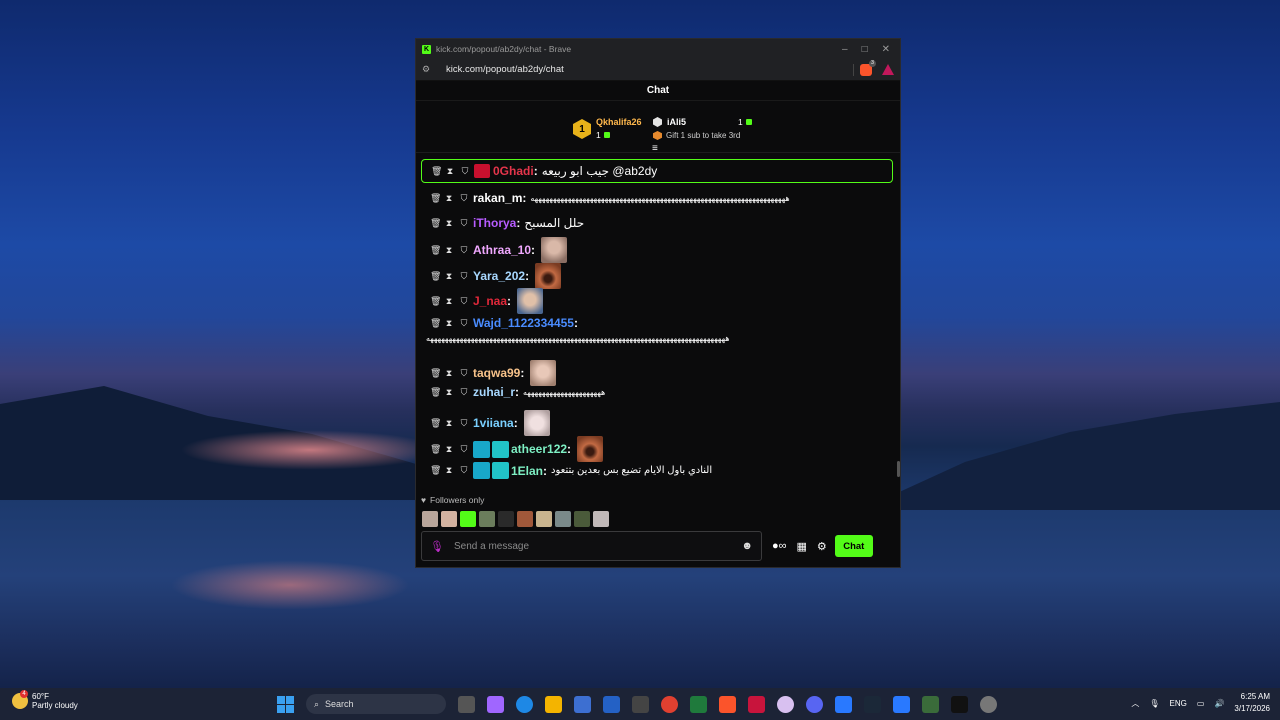 The image size is (1280, 720). What do you see at coordinates (494, 223) in the screenshot?
I see `username: iThorya` at bounding box center [494, 223].